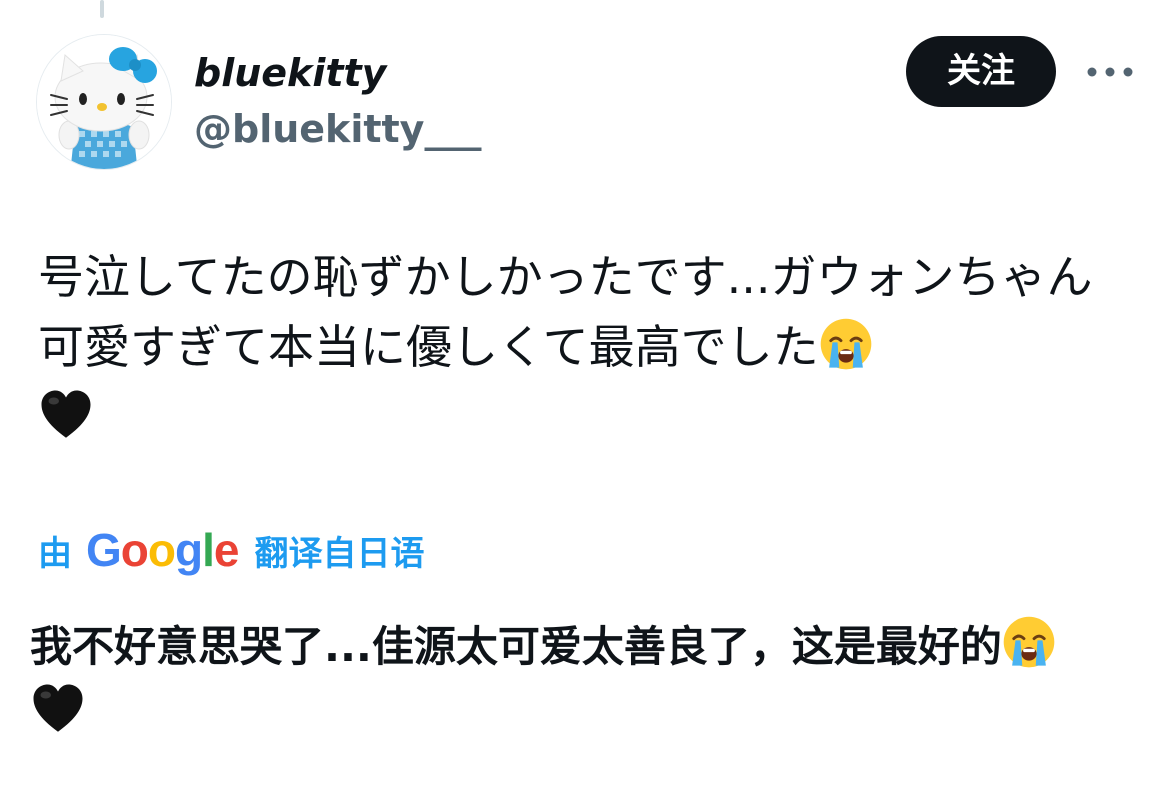 This screenshot has height=785, width=1170. What do you see at coordinates (104, 550) in the screenshot?
I see `google-logo-letter: G` at bounding box center [104, 550].